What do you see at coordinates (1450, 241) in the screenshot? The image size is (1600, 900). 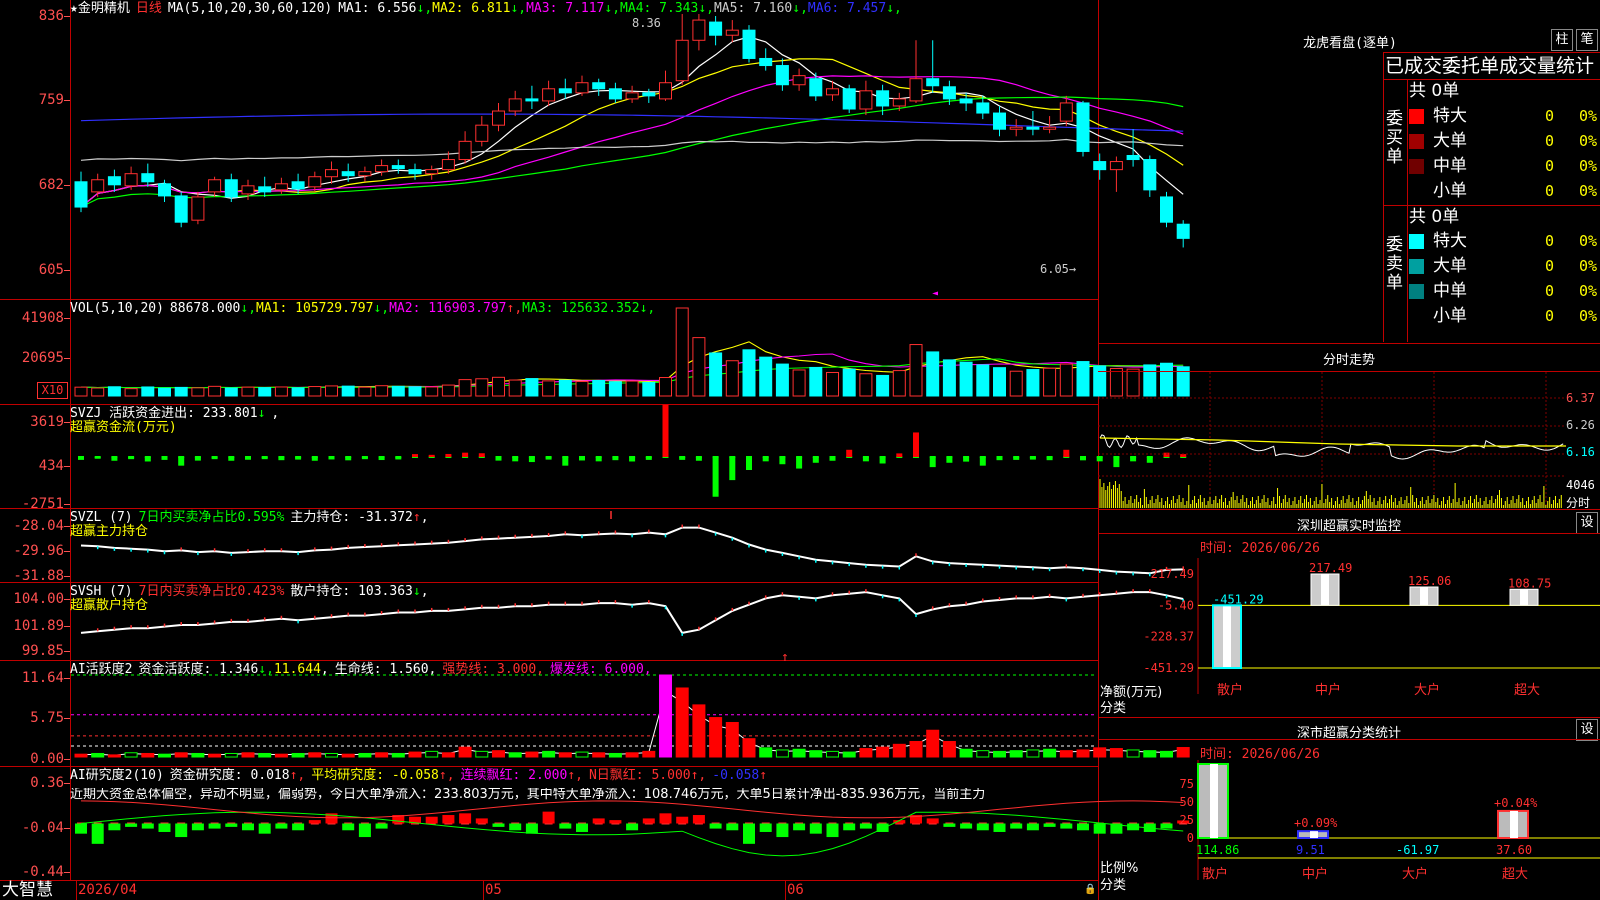 I see `order-size-label: 特大` at bounding box center [1450, 241].